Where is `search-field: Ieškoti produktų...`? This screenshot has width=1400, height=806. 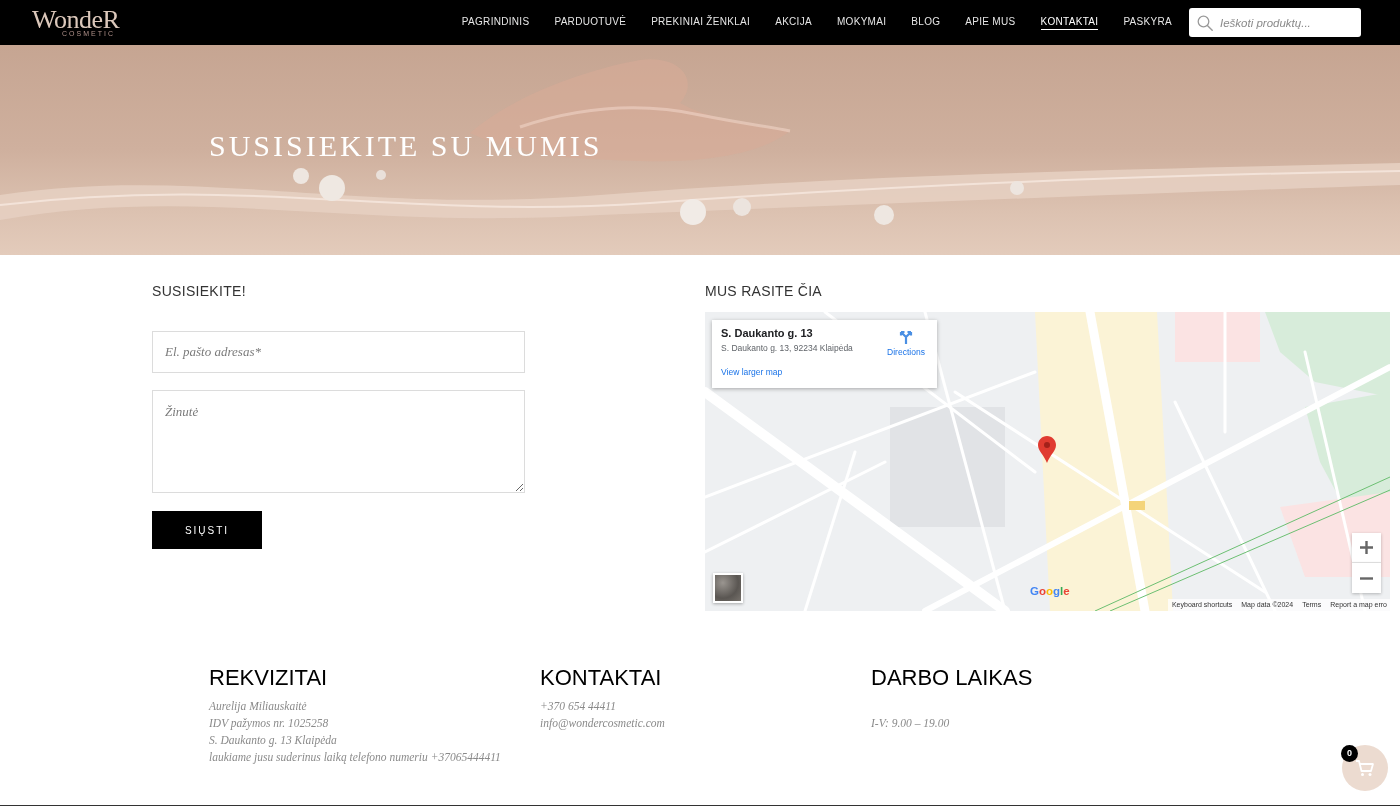 search-field: Ieškoti produktų... is located at coordinates (1275, 22).